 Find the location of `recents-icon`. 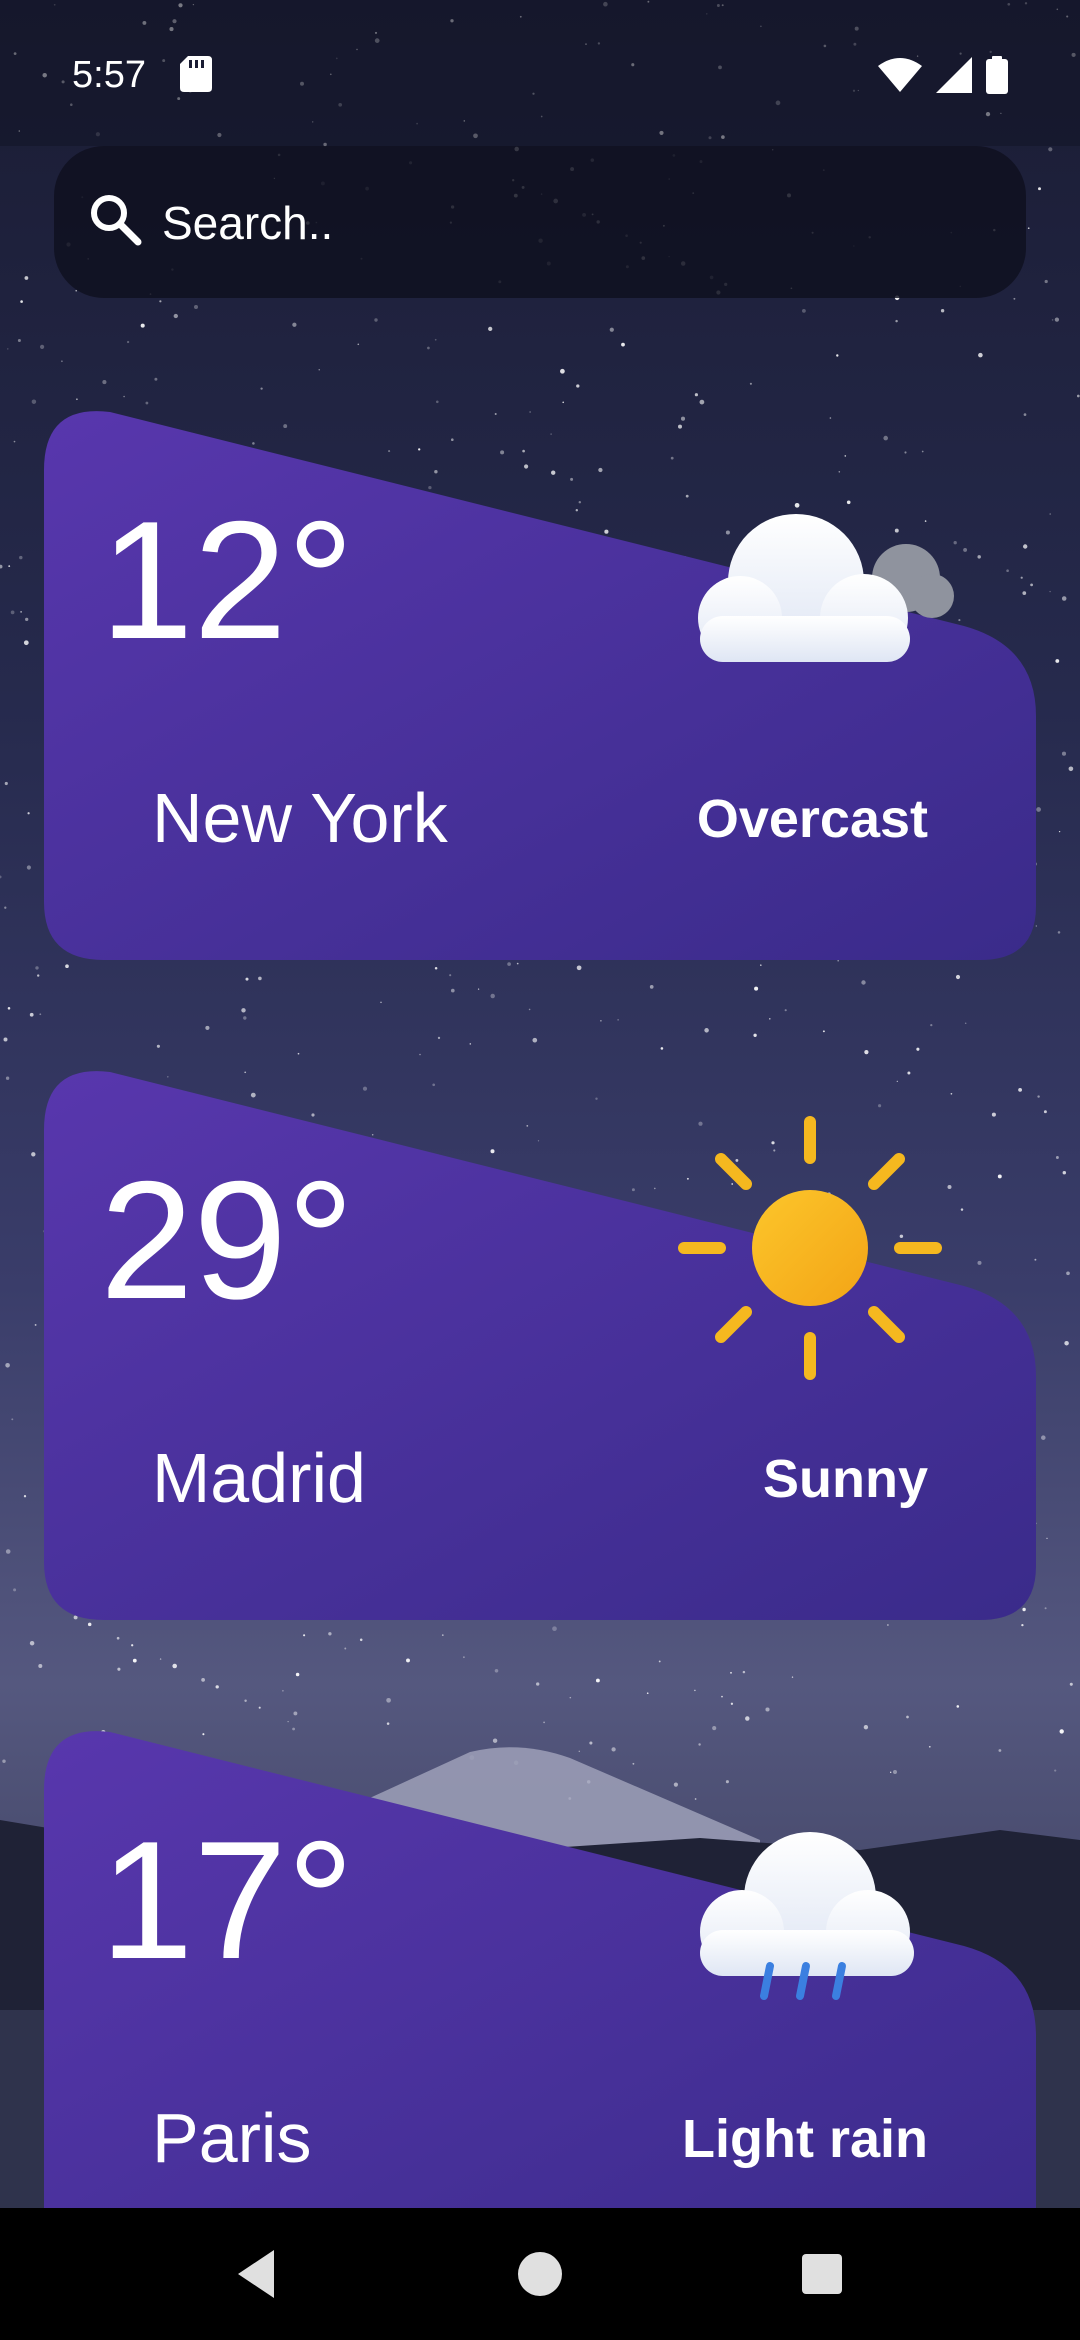

recents-icon is located at coordinates (822, 2274).